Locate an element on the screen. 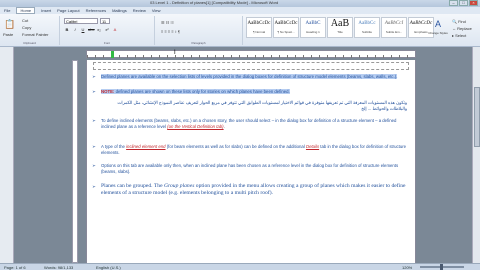 The height and width of the screenshot is (270, 480). font-size-input: 11 is located at coordinates (105, 21).